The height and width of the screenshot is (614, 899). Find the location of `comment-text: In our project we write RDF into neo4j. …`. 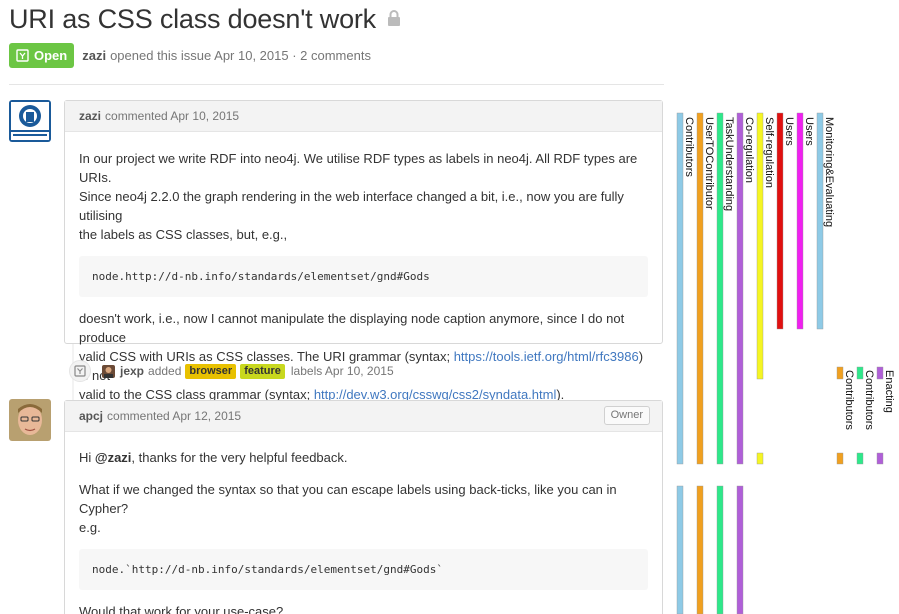

comment-text: In our project we write RDF into neo4j. … is located at coordinates (358, 168).